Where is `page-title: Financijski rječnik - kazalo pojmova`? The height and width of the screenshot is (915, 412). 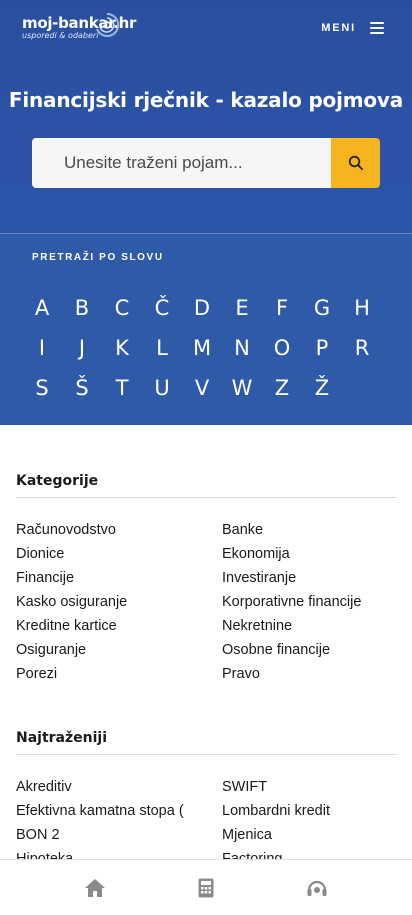 page-title: Financijski rječnik - kazalo pojmova is located at coordinates (206, 100).